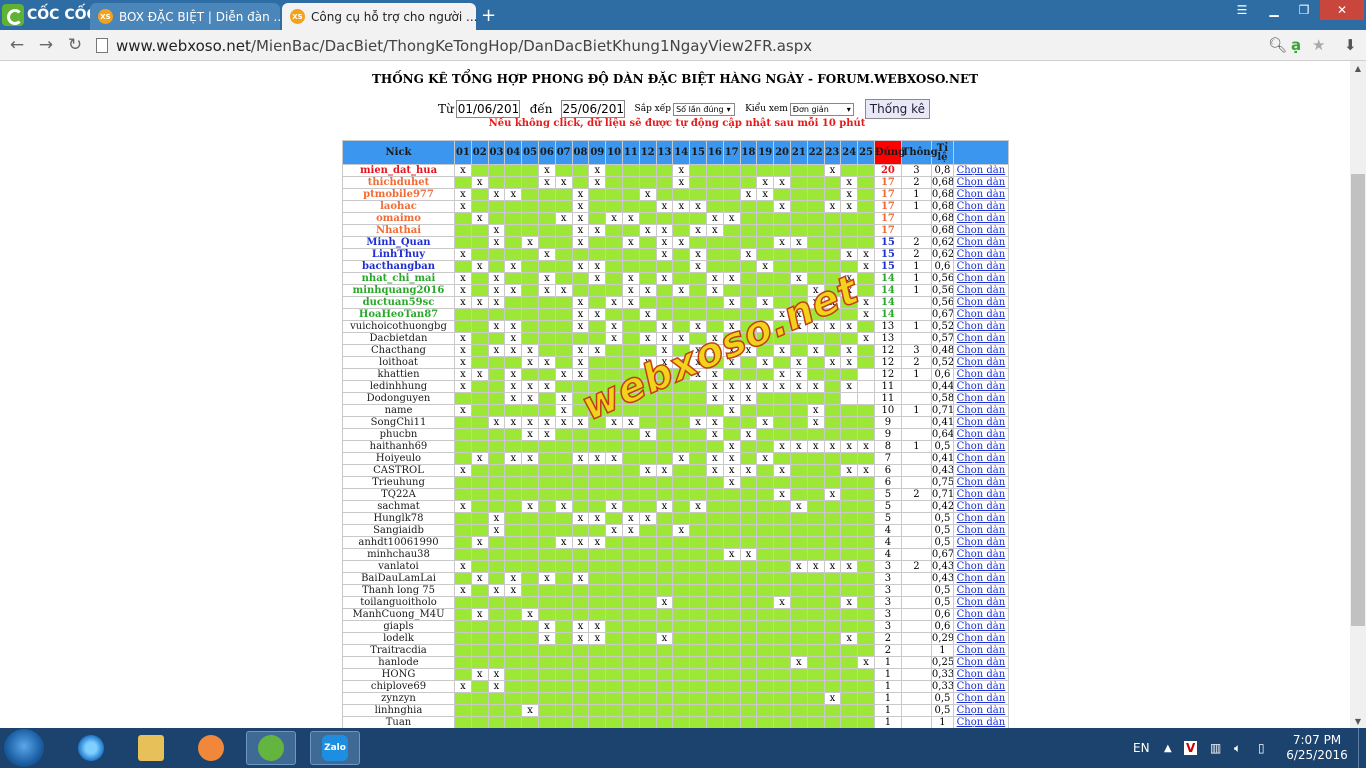 This screenshot has width=1366, height=768. What do you see at coordinates (1274, 10) in the screenshot?
I see `minimize-icon: ▁` at bounding box center [1274, 10].